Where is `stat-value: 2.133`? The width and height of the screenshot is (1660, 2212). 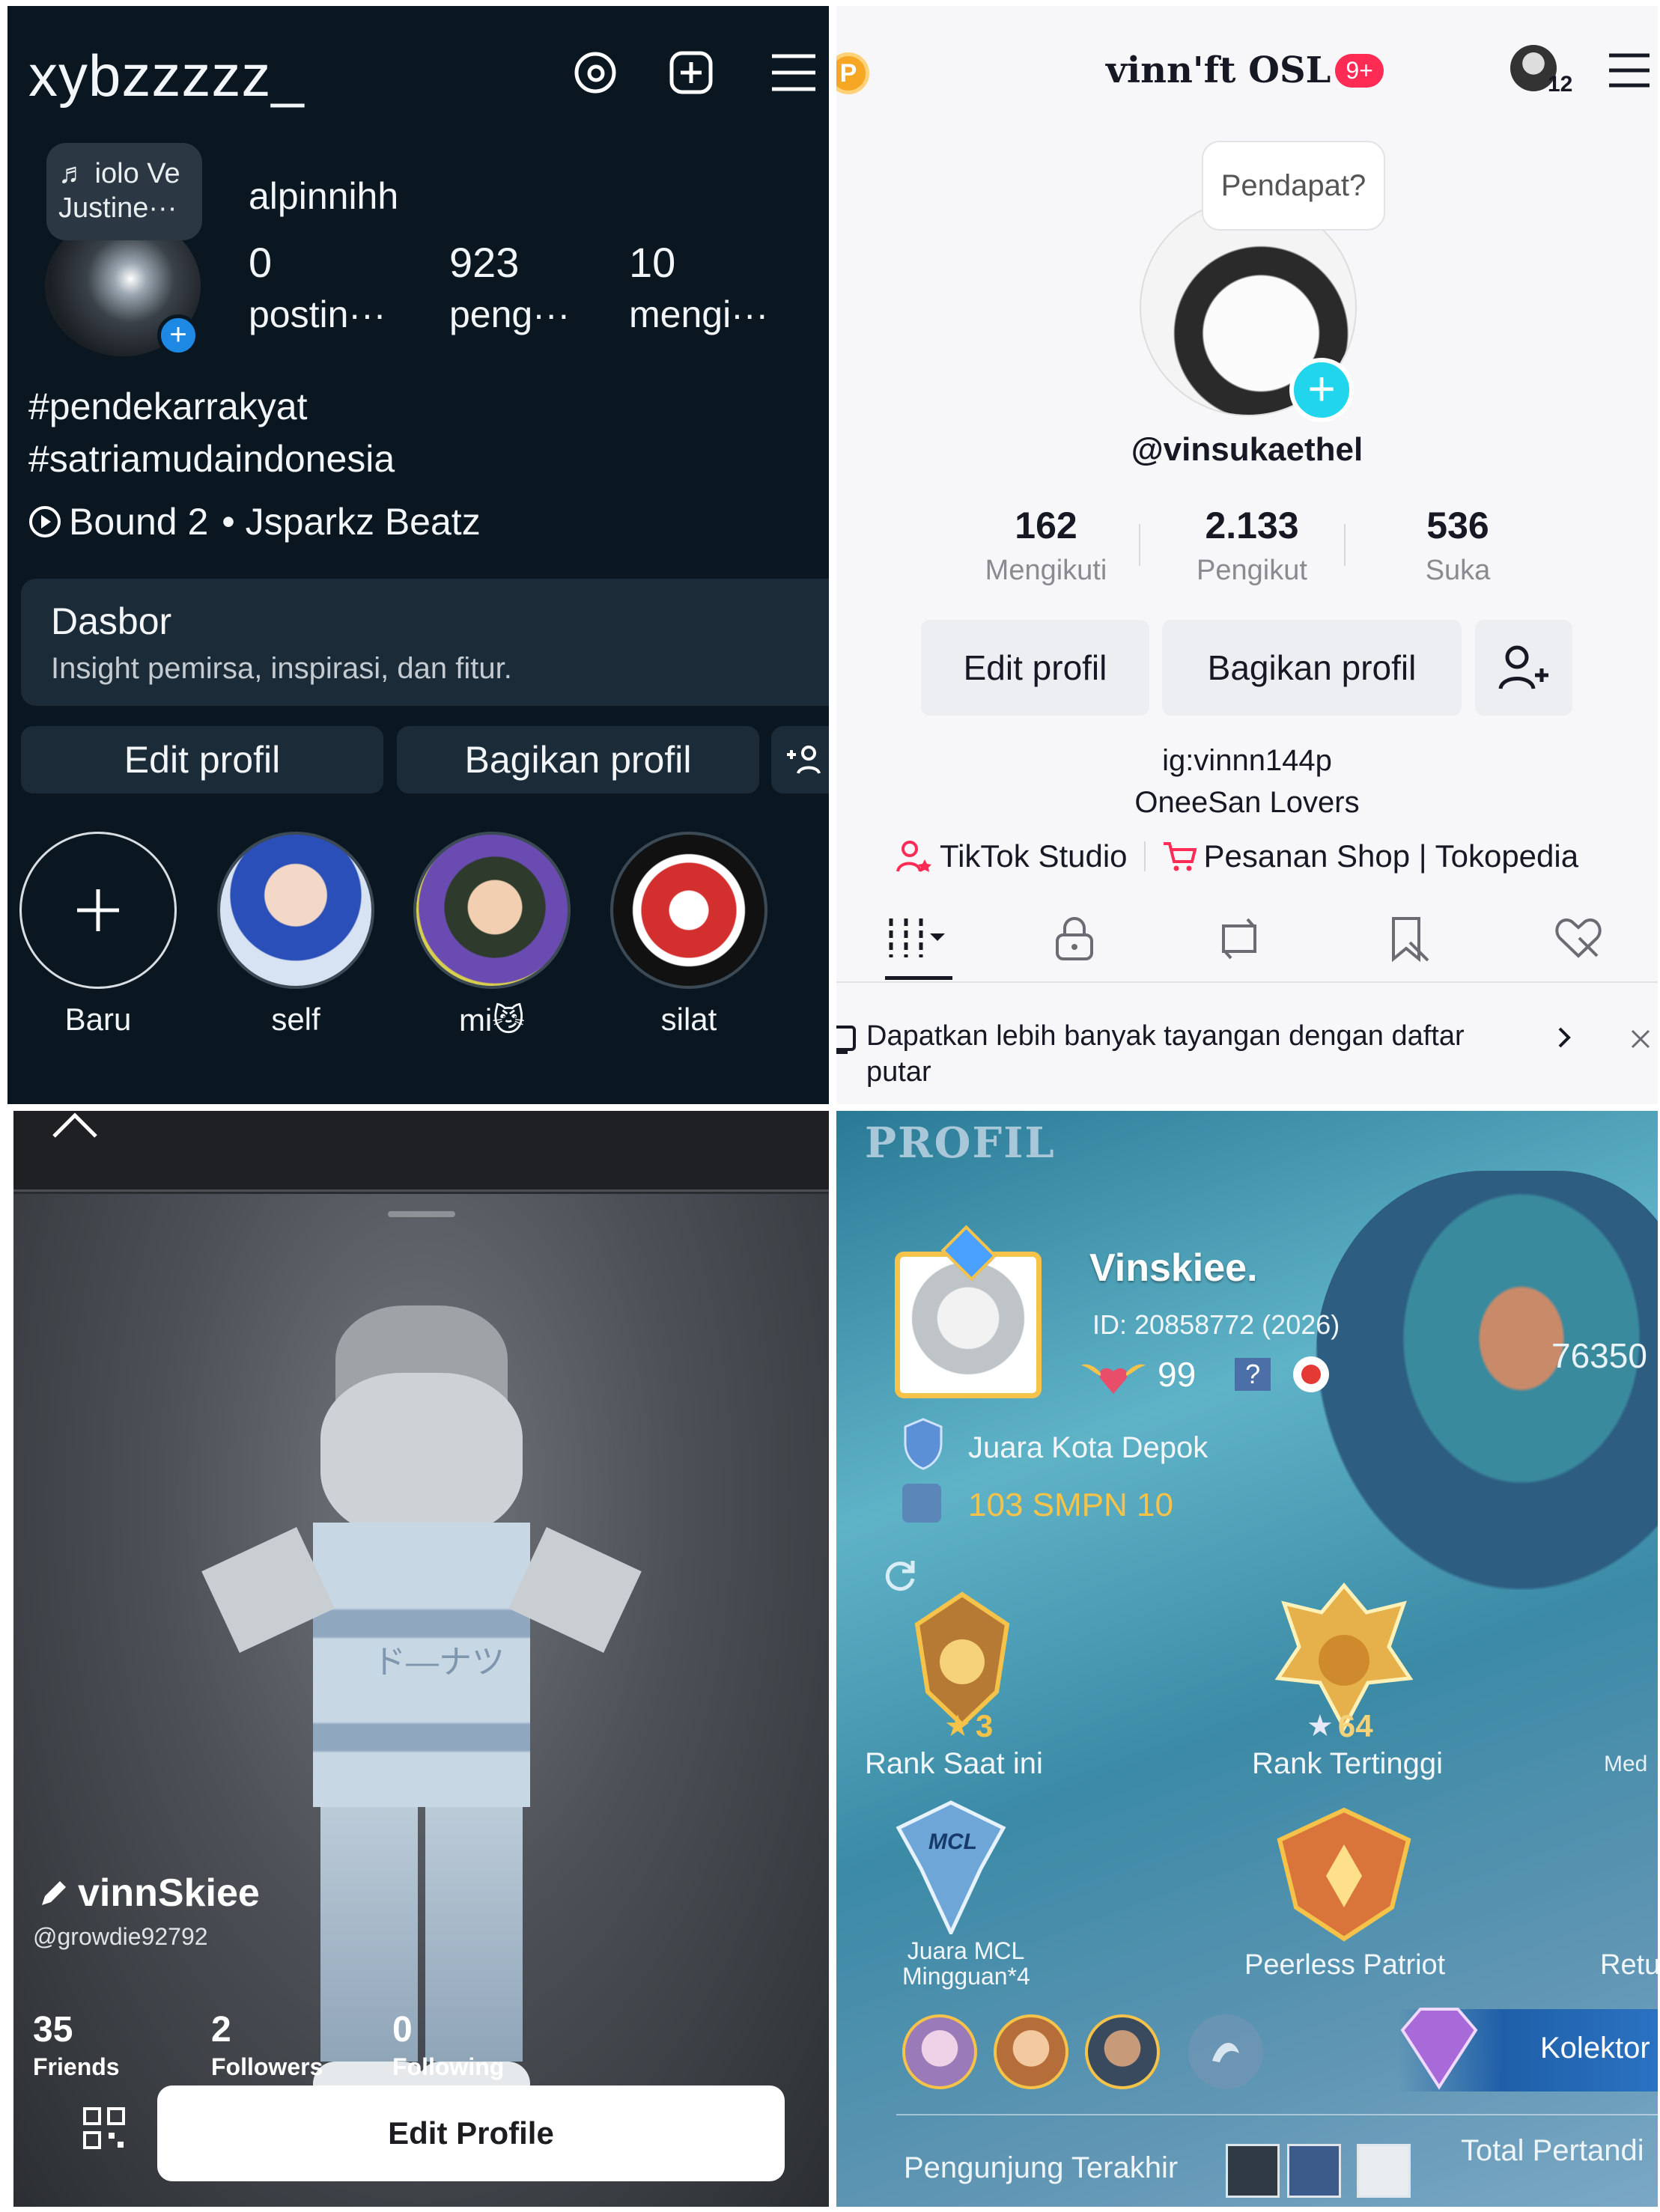
stat-value: 2.133 is located at coordinates (1252, 526).